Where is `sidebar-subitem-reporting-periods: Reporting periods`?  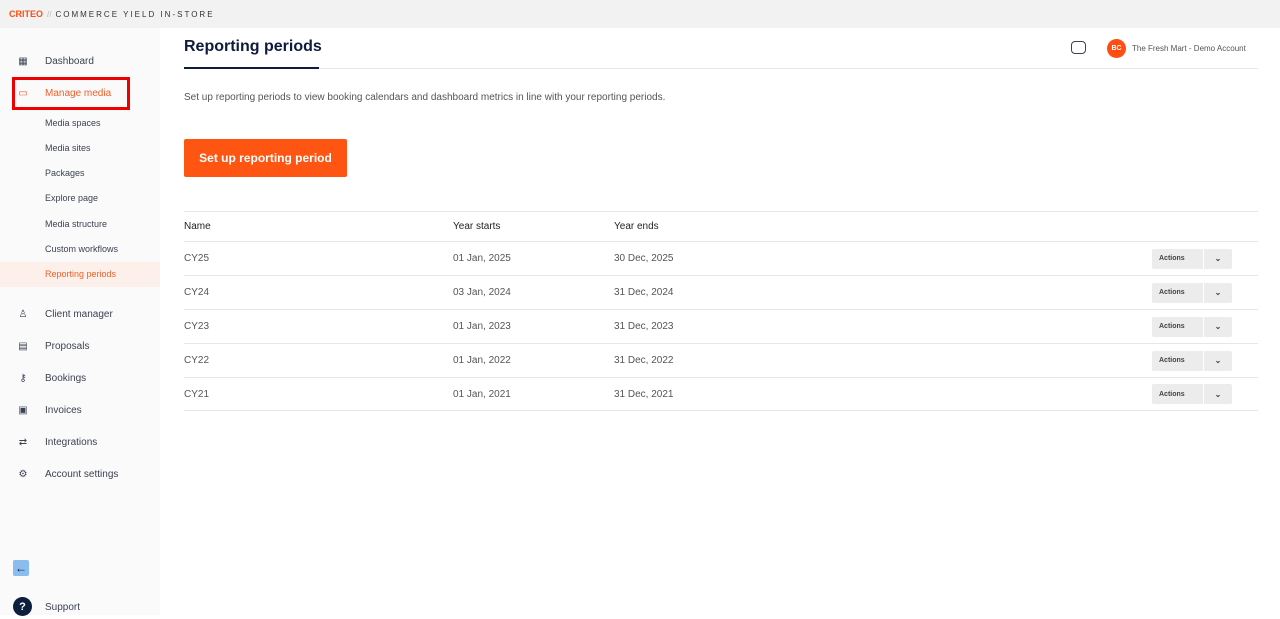 sidebar-subitem-reporting-periods: Reporting periods is located at coordinates (80, 274).